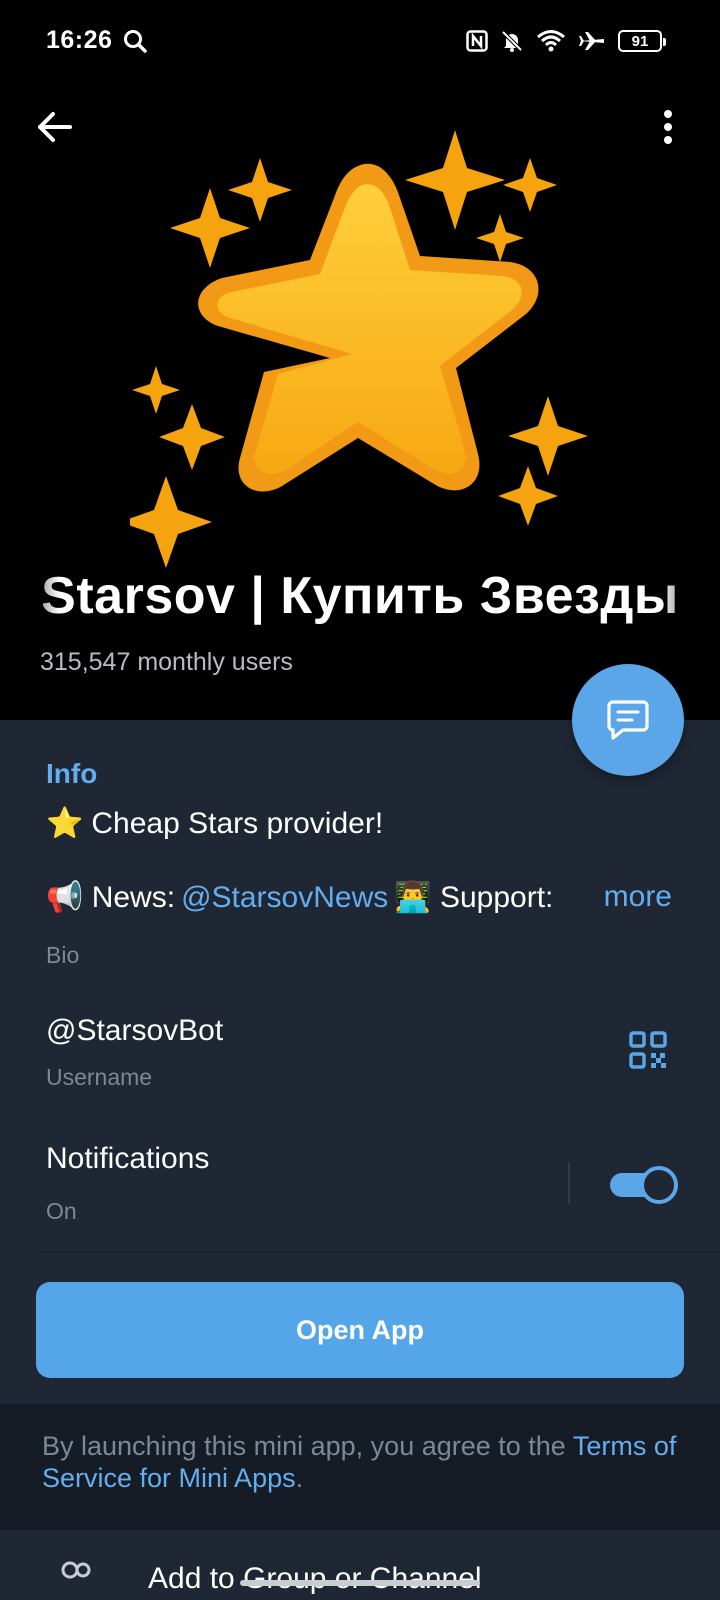  What do you see at coordinates (79, 40) in the screenshot?
I see `status-time: 16:26` at bounding box center [79, 40].